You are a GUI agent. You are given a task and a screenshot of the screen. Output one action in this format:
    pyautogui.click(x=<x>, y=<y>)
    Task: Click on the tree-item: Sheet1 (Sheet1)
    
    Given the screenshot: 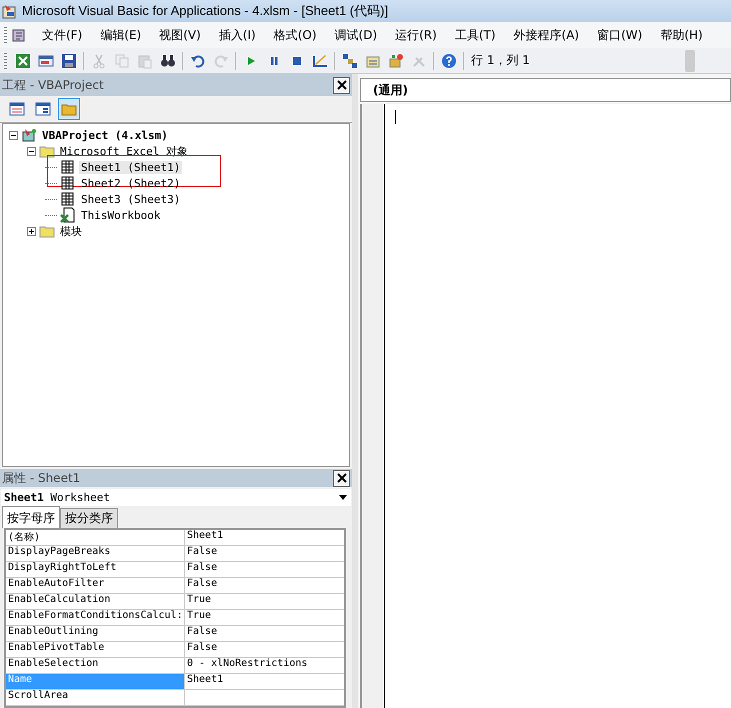 What is the action you would take?
    pyautogui.click(x=130, y=167)
    